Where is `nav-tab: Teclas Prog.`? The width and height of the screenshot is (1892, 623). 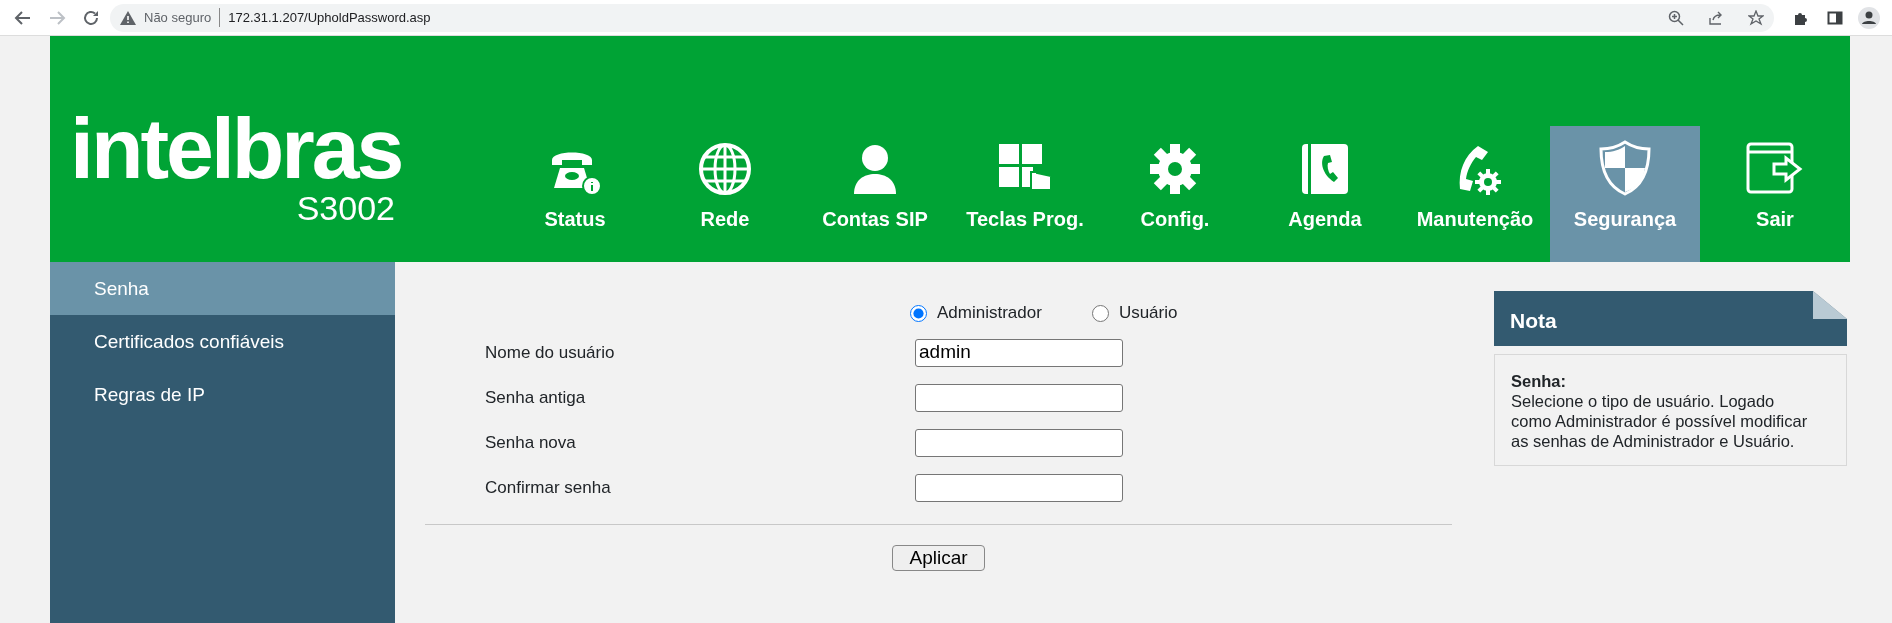
nav-tab: Teclas Prog. is located at coordinates (1025, 194).